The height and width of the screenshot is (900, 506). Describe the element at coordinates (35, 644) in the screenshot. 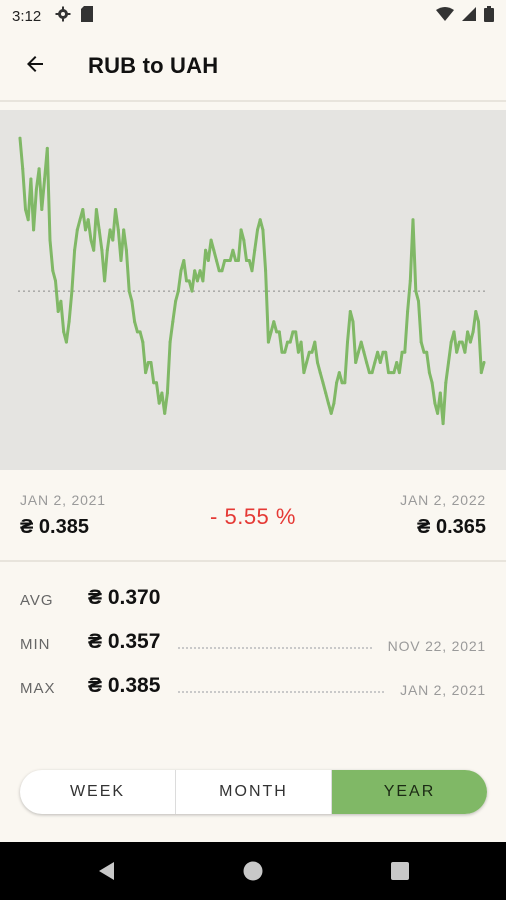

I see `stat-min-label: MIN` at that location.